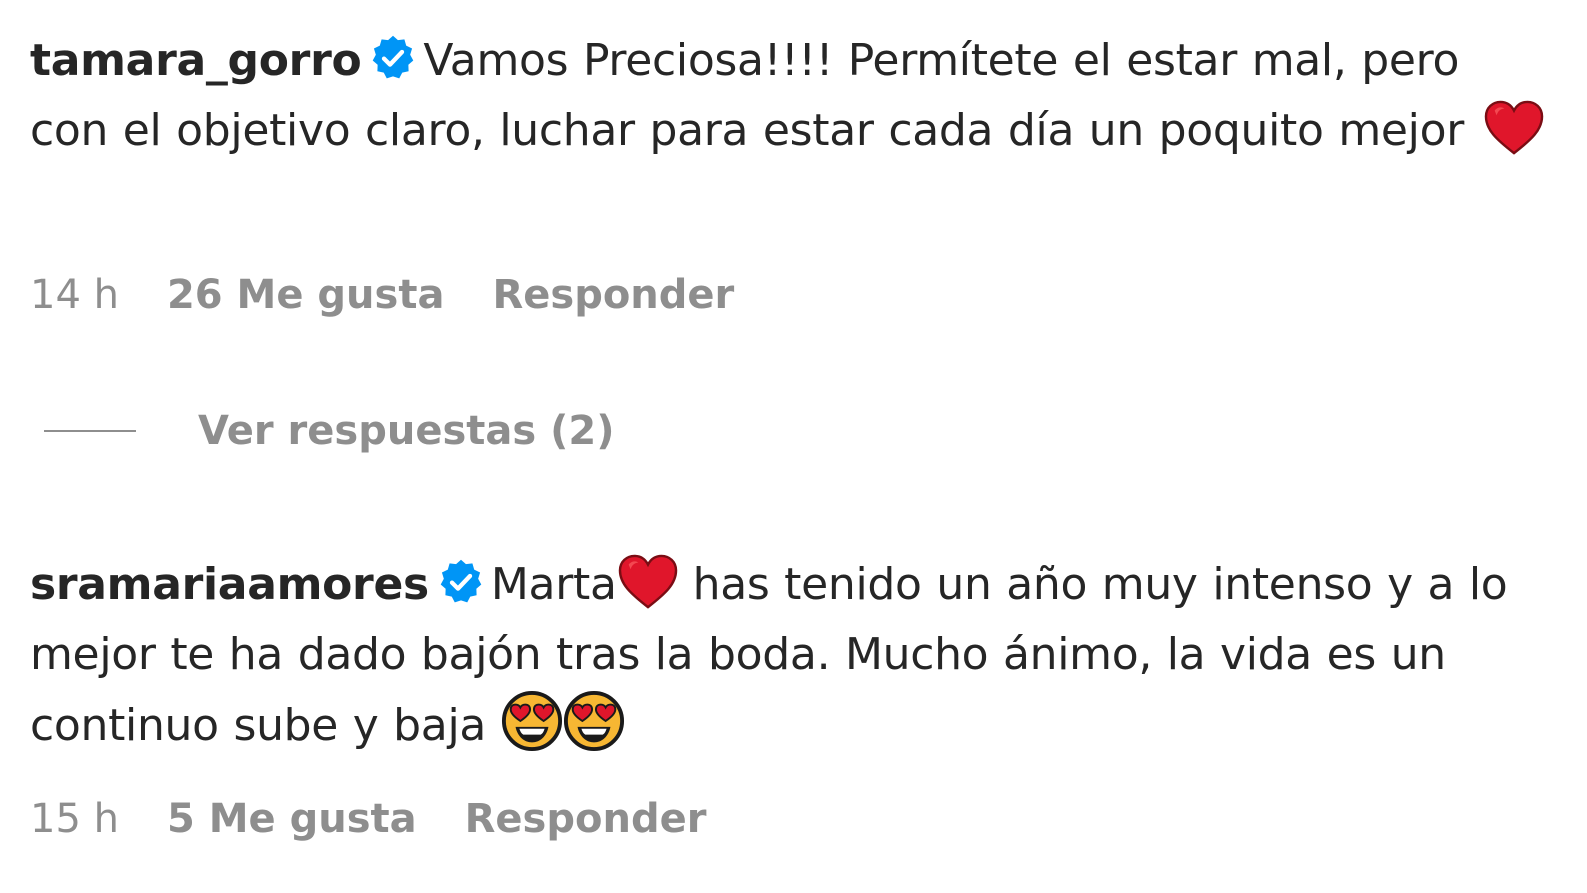 The height and width of the screenshot is (893, 1587). Describe the element at coordinates (74, 819) in the screenshot. I see `comment-time: 15 h` at that location.